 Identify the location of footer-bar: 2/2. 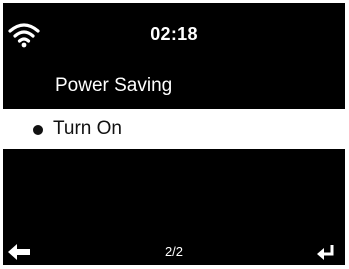
(174, 252).